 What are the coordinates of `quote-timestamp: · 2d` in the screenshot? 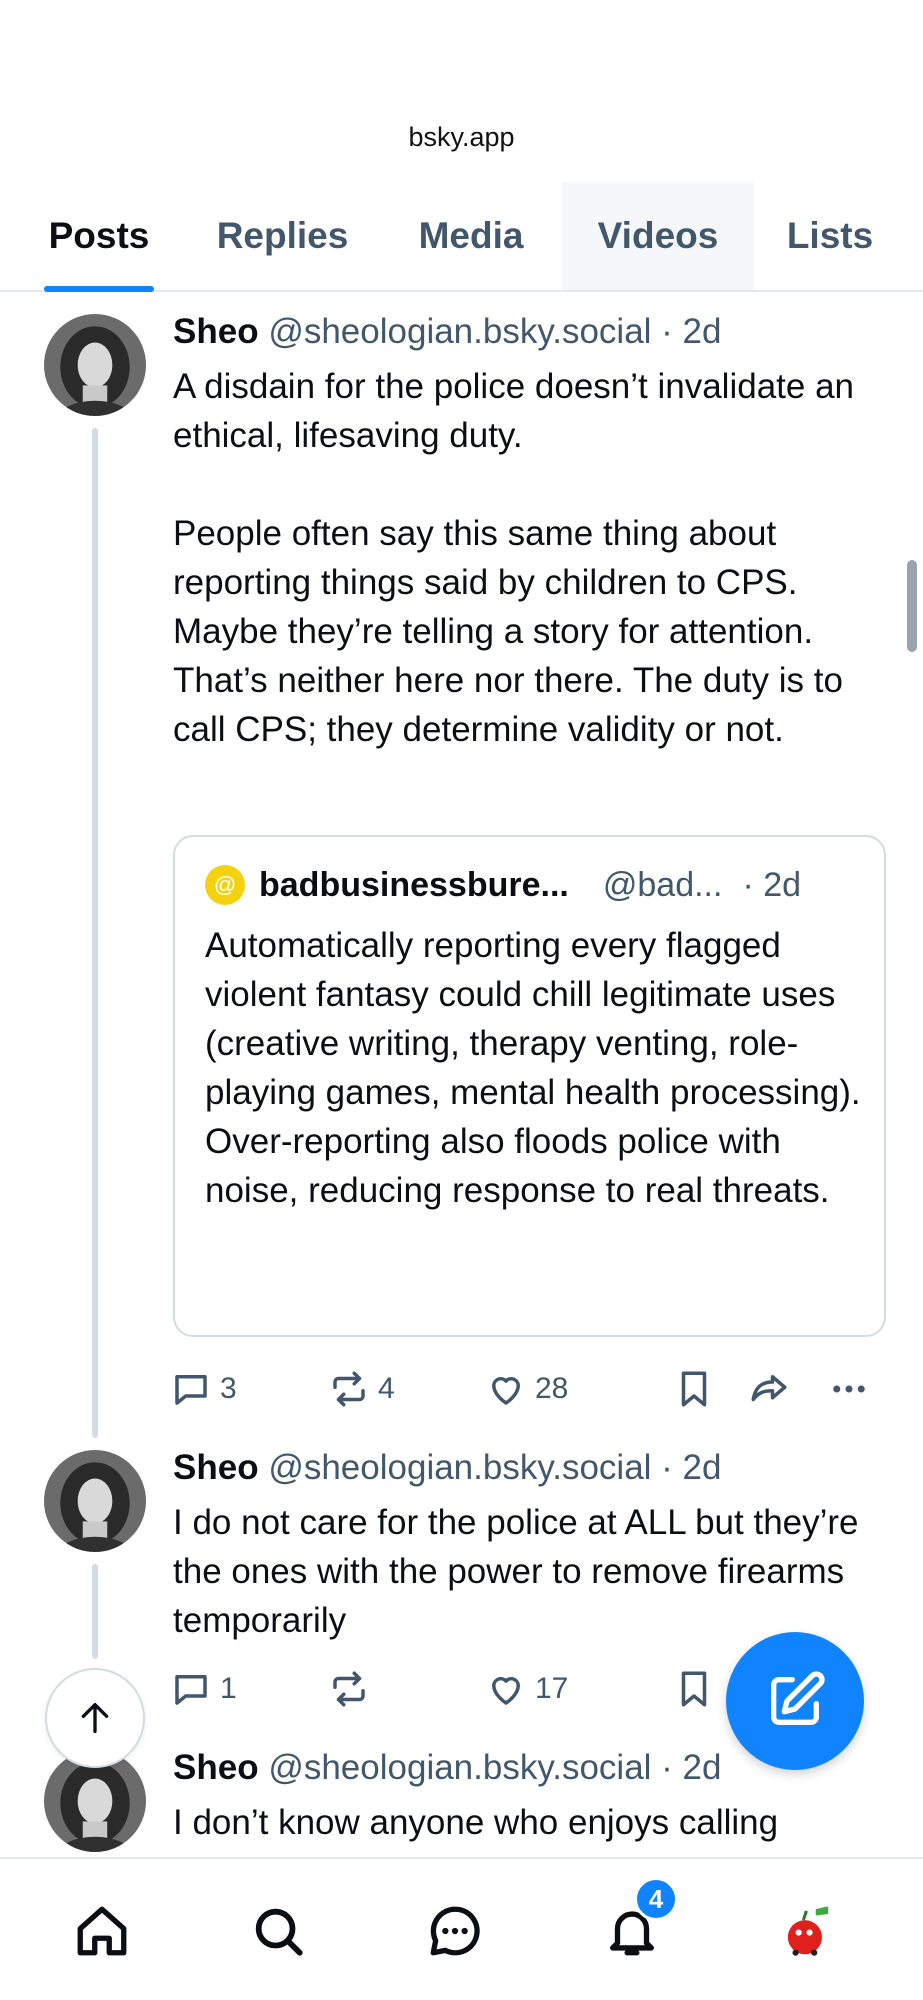 It's located at (772, 884).